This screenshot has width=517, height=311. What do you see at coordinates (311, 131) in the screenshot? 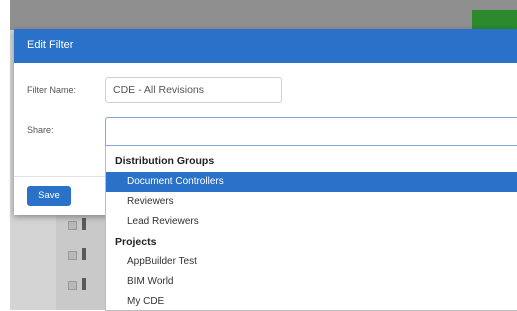
I see `share-input` at bounding box center [311, 131].